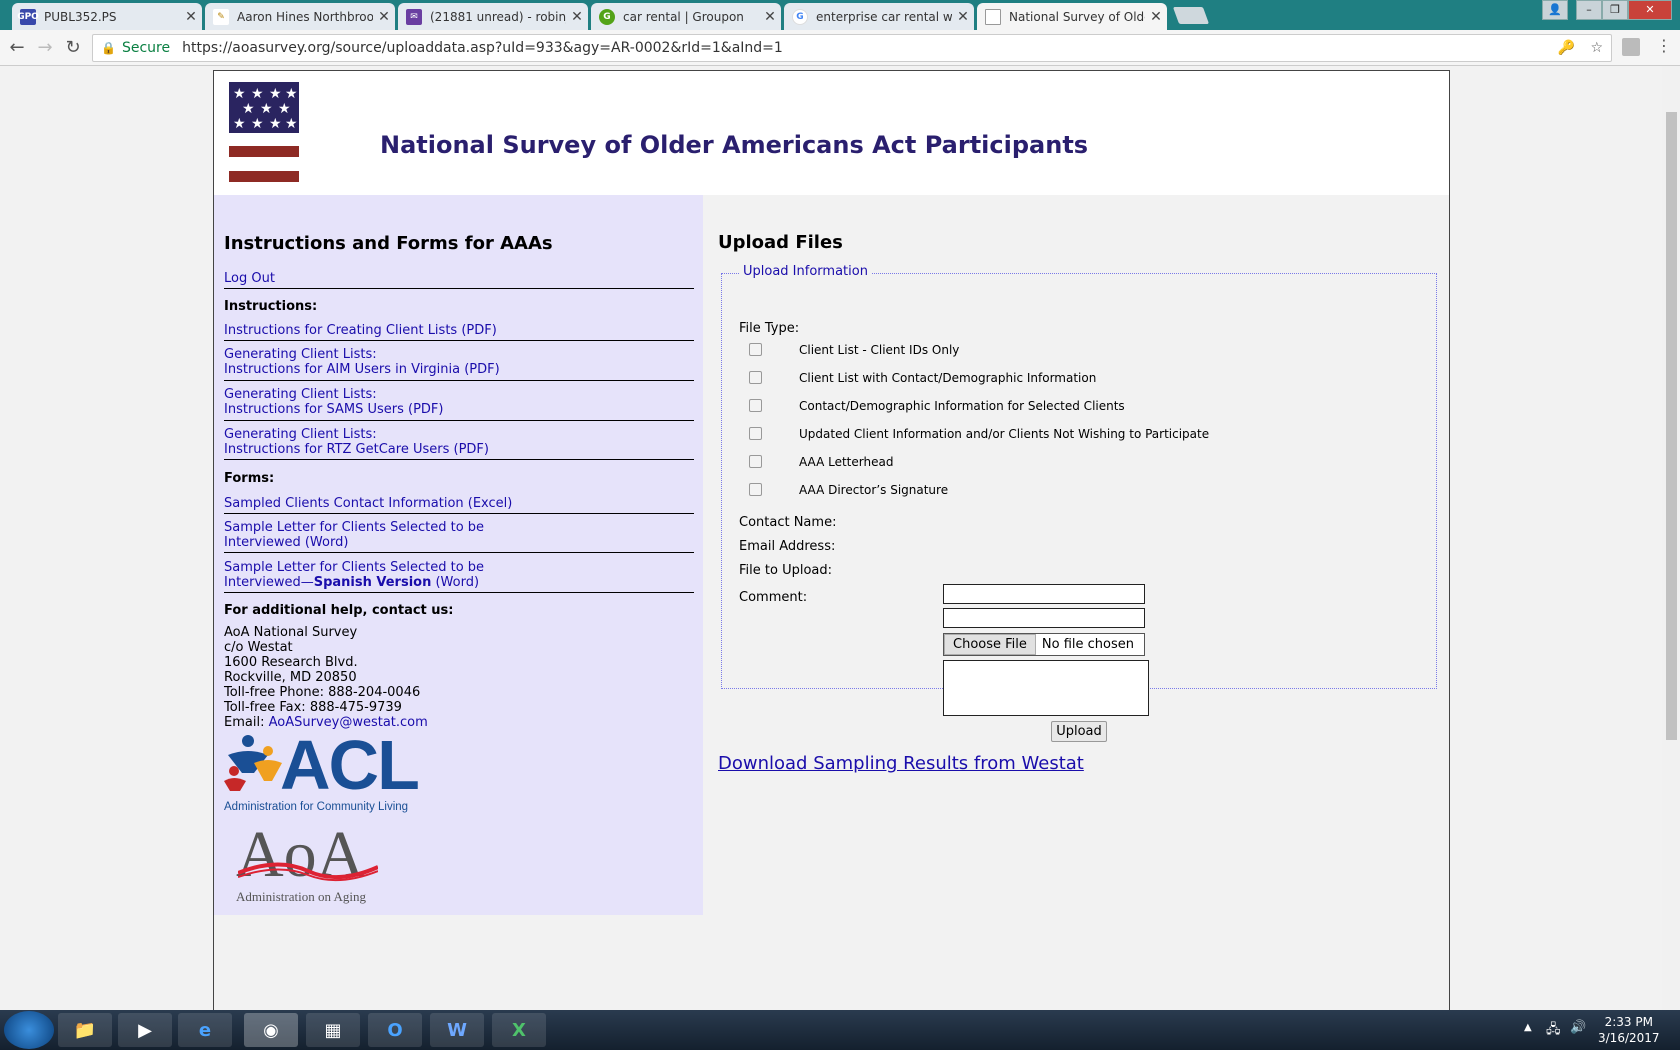 This screenshot has width=1680, height=1050. What do you see at coordinates (107, 16) in the screenshot?
I see `browser-tab: GPO PUBL352.PS ✕` at bounding box center [107, 16].